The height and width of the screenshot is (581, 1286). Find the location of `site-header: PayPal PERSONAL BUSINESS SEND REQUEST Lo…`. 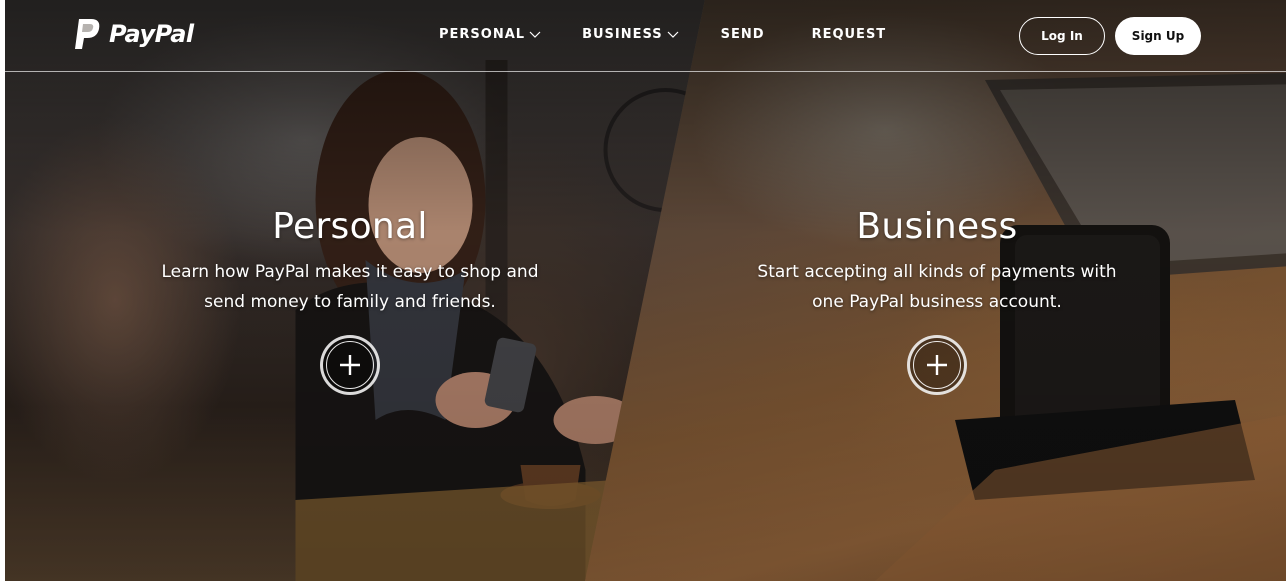

site-header: PayPal PERSONAL BUSINESS SEND REQUEST Lo… is located at coordinates (645, 36).